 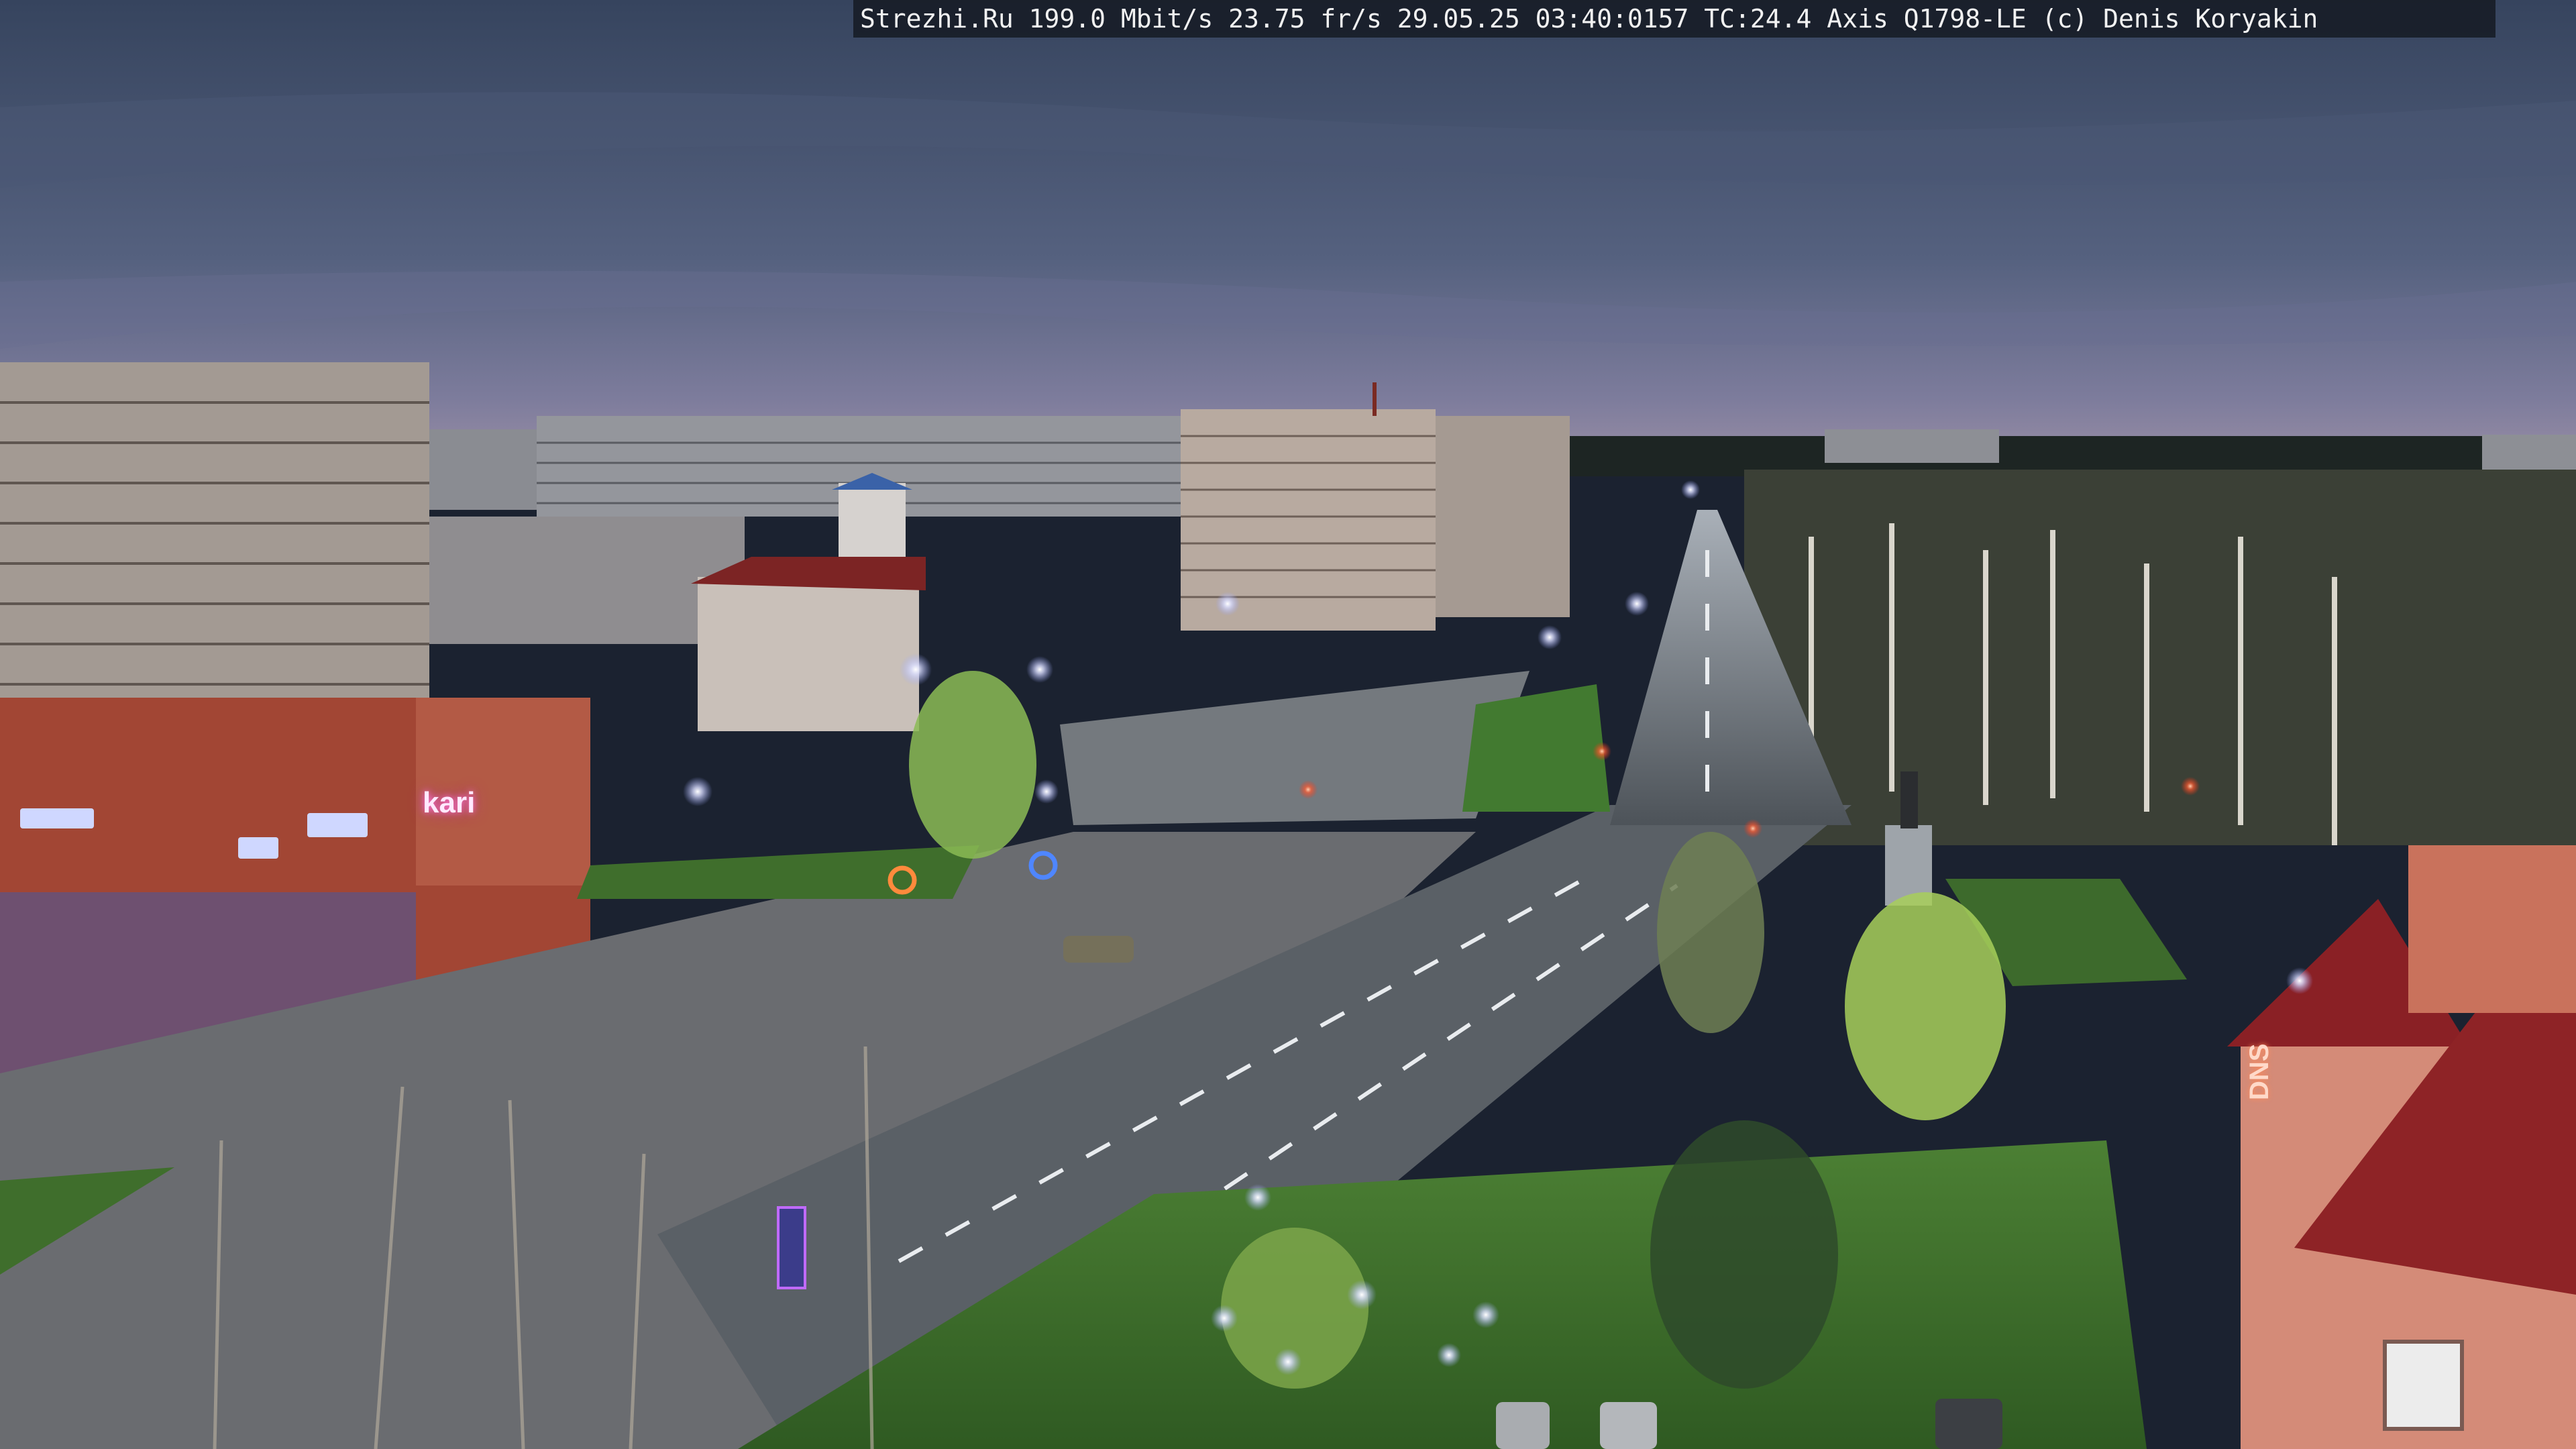 What do you see at coordinates (778, 872) in the screenshot?
I see `lawn-left` at bounding box center [778, 872].